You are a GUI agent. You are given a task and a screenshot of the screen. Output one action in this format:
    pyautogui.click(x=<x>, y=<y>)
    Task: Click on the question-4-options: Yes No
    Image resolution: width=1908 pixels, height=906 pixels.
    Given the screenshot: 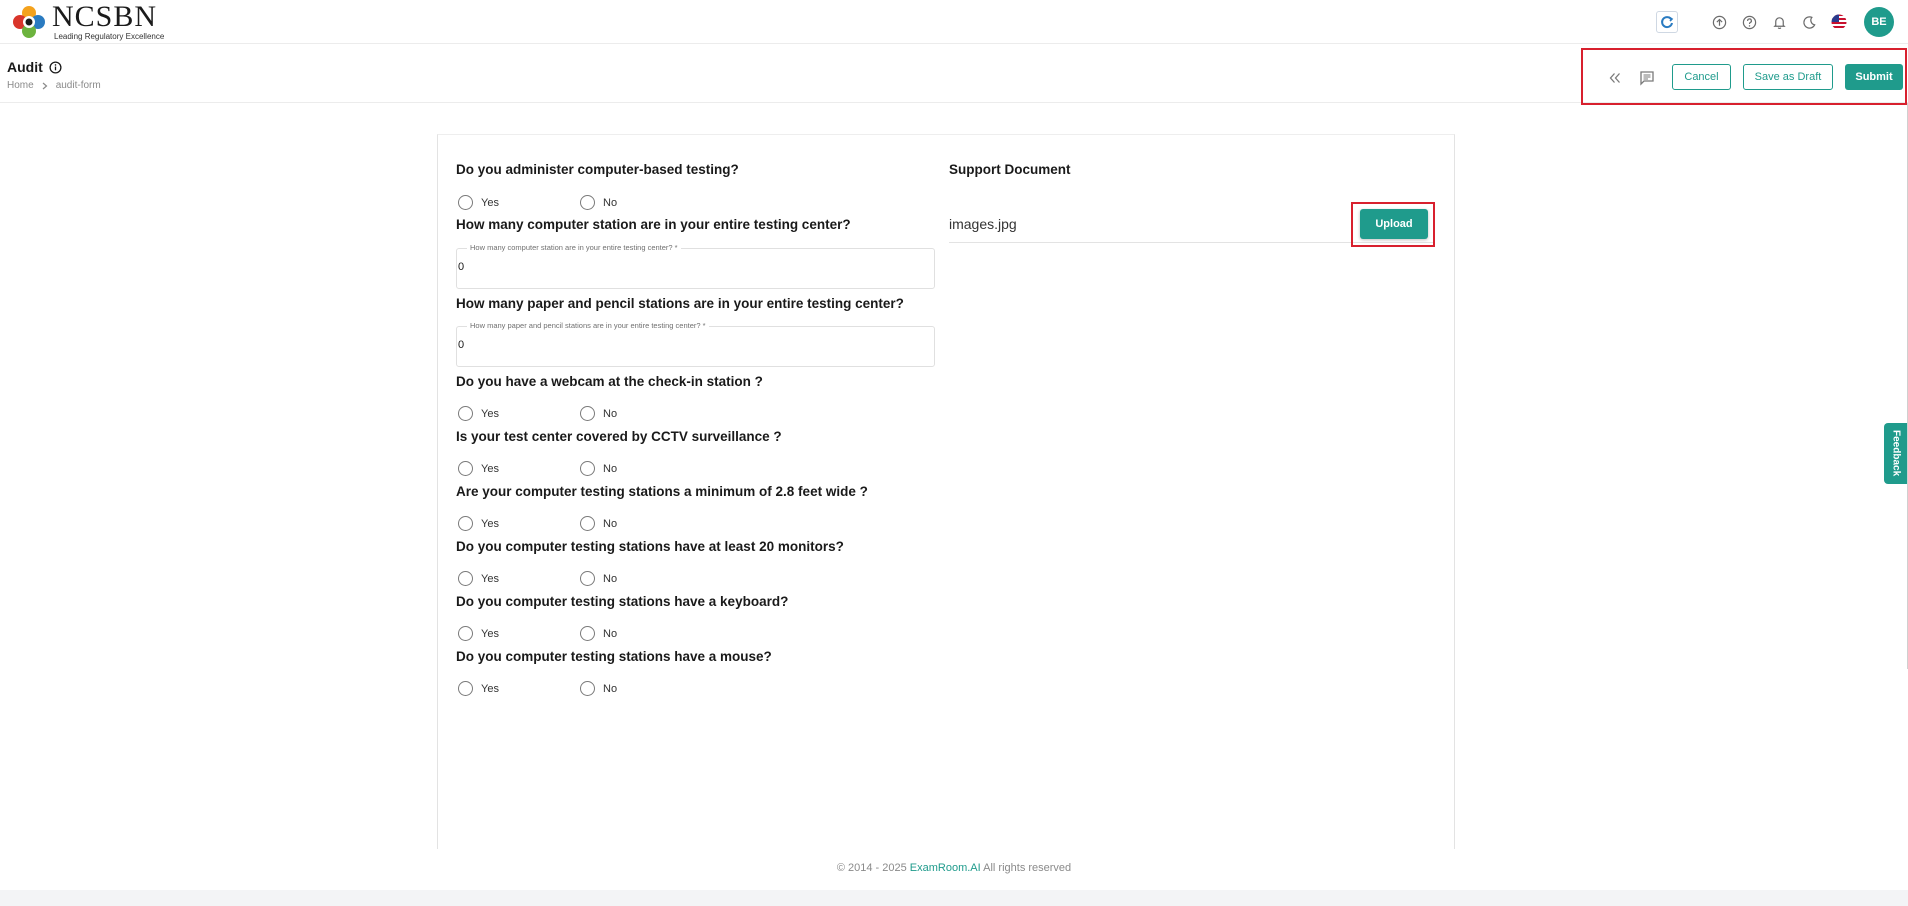 What is the action you would take?
    pyautogui.click(x=580, y=413)
    